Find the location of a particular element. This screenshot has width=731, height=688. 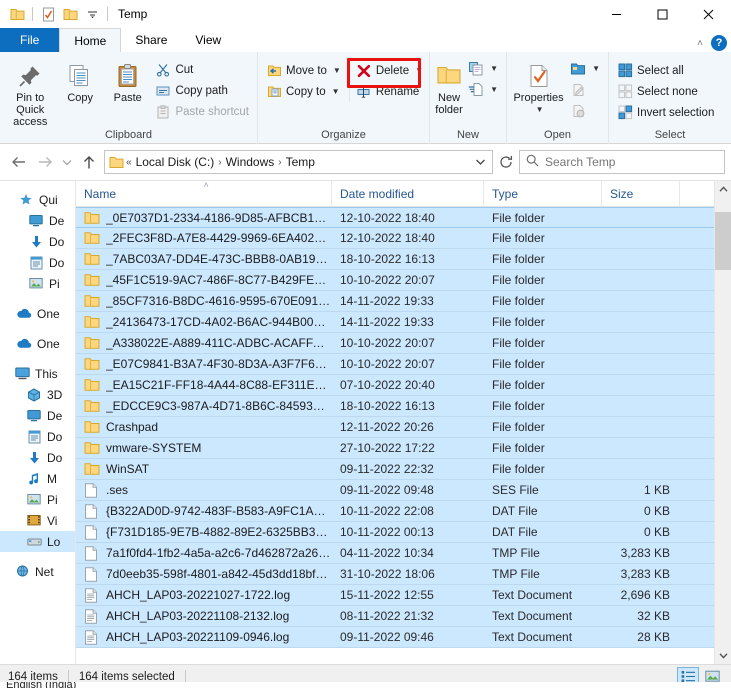

search-input: Search Temp is located at coordinates (580, 162).